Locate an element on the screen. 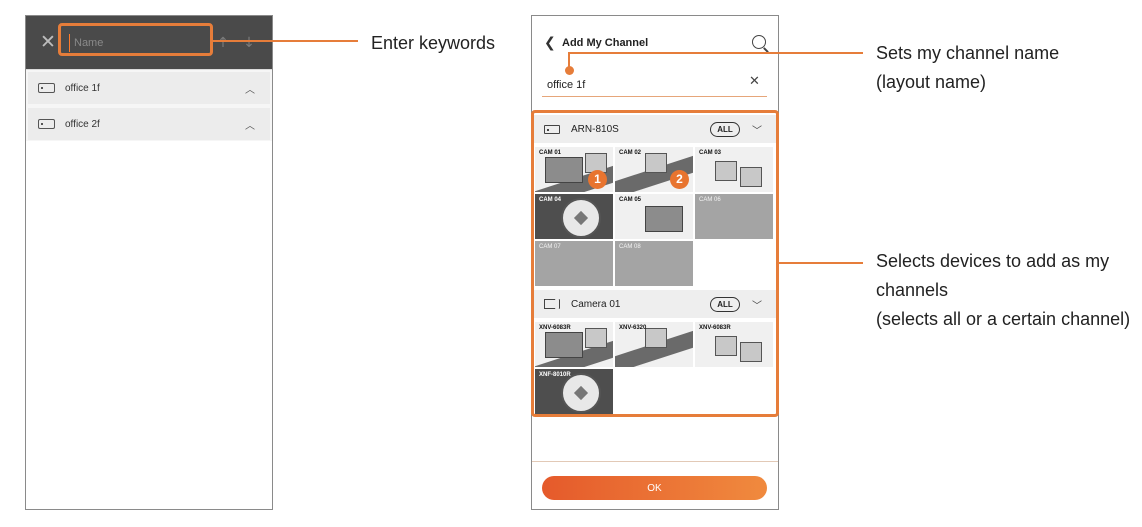 The image size is (1142, 527). clear-icon: ✕ is located at coordinates (754, 81).